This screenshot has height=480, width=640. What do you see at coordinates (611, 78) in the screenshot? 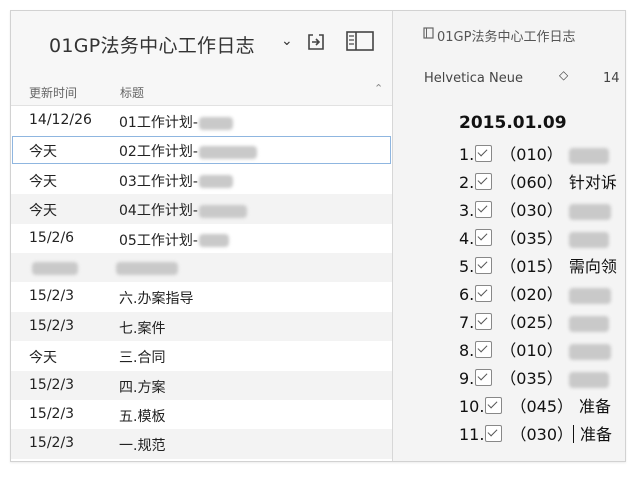
I see `font-size-select: 14` at bounding box center [611, 78].